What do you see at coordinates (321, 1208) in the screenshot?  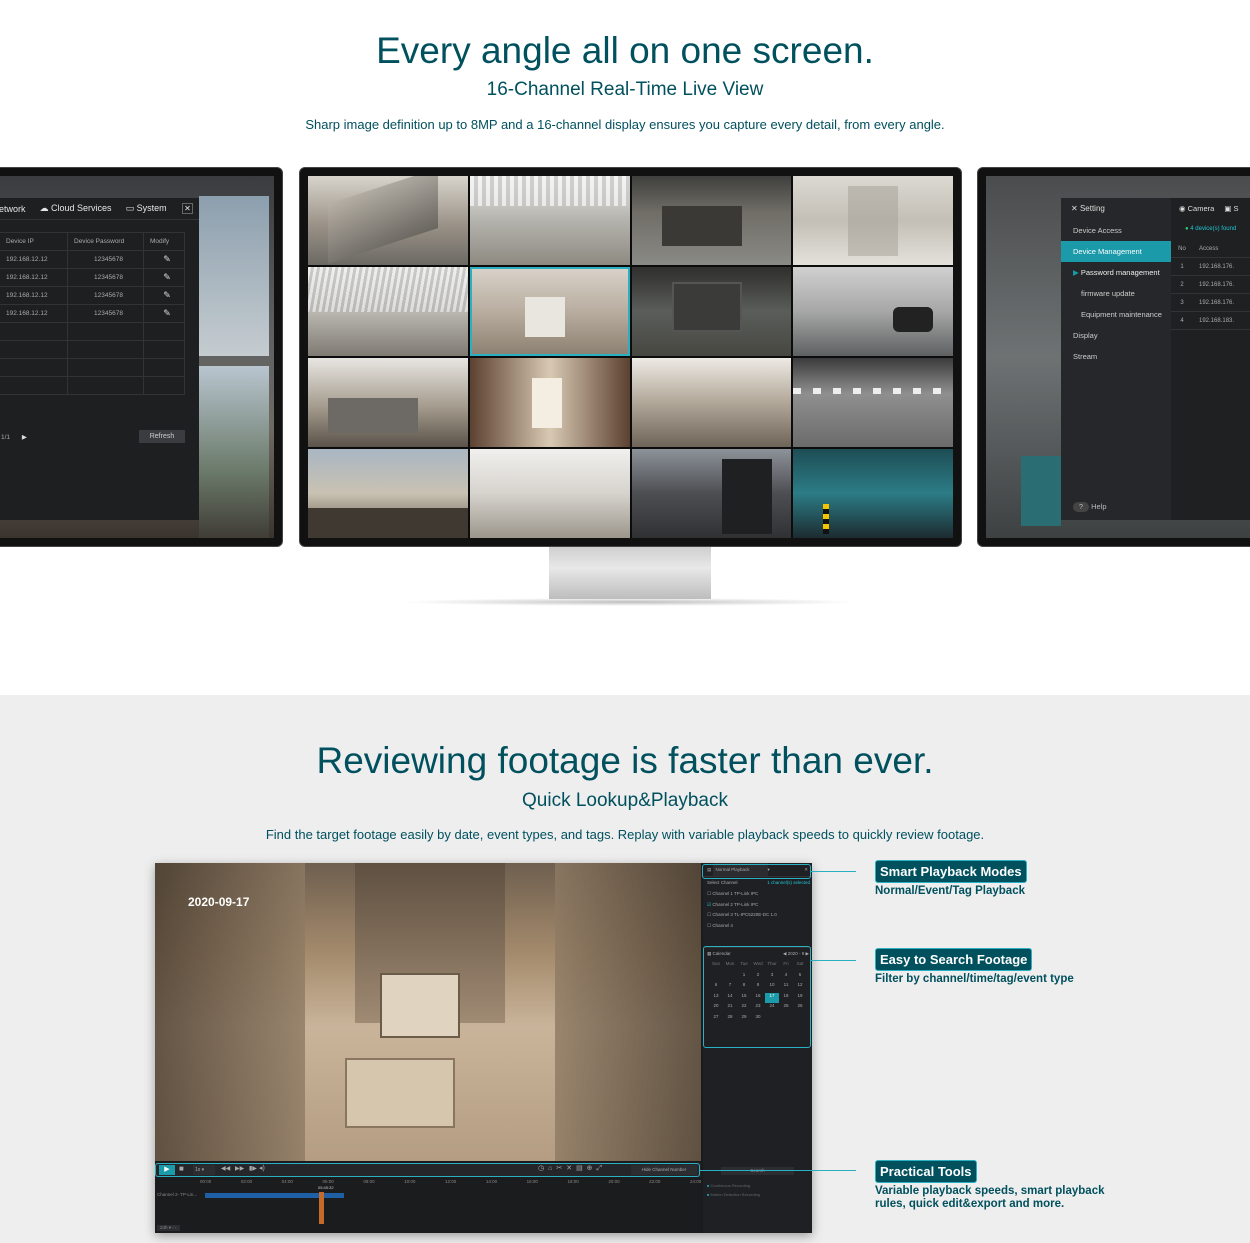 I see `playhead` at bounding box center [321, 1208].